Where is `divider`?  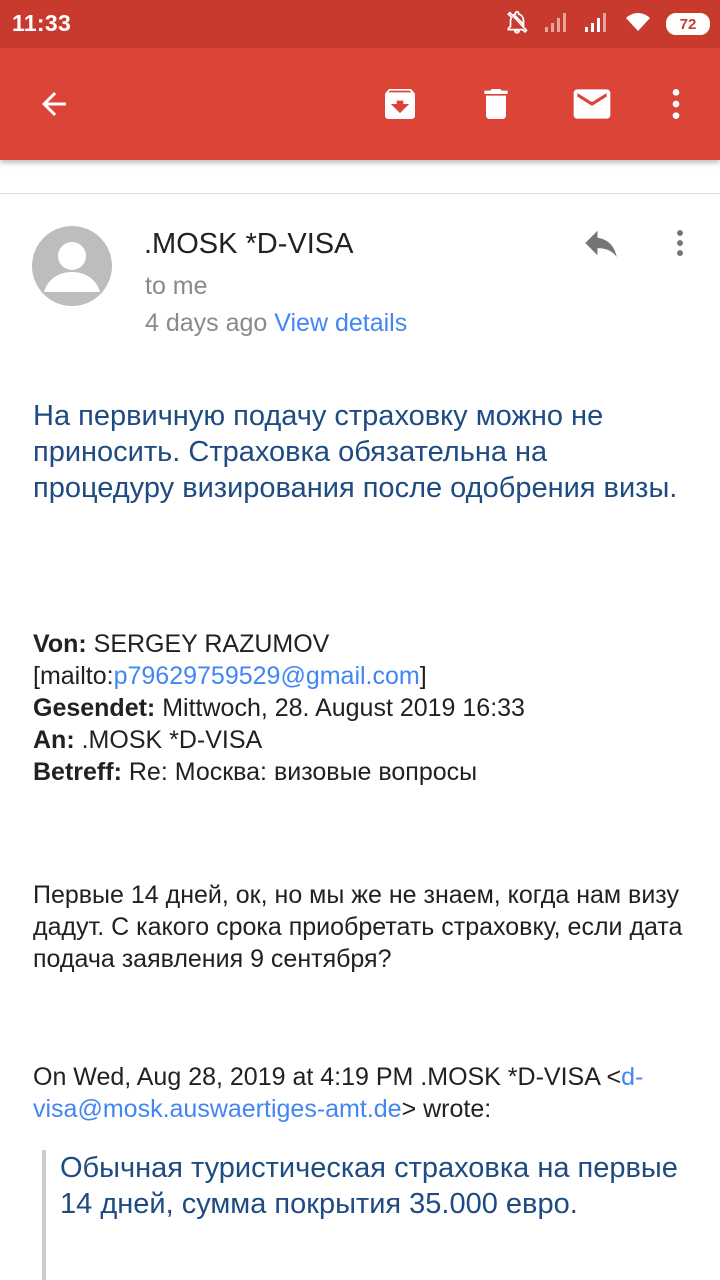
divider is located at coordinates (360, 193).